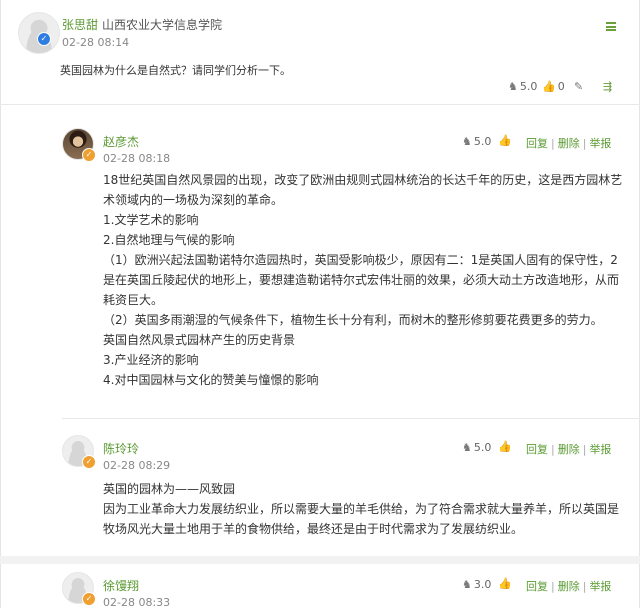  I want to click on share-icon: ⇶, so click(608, 86).